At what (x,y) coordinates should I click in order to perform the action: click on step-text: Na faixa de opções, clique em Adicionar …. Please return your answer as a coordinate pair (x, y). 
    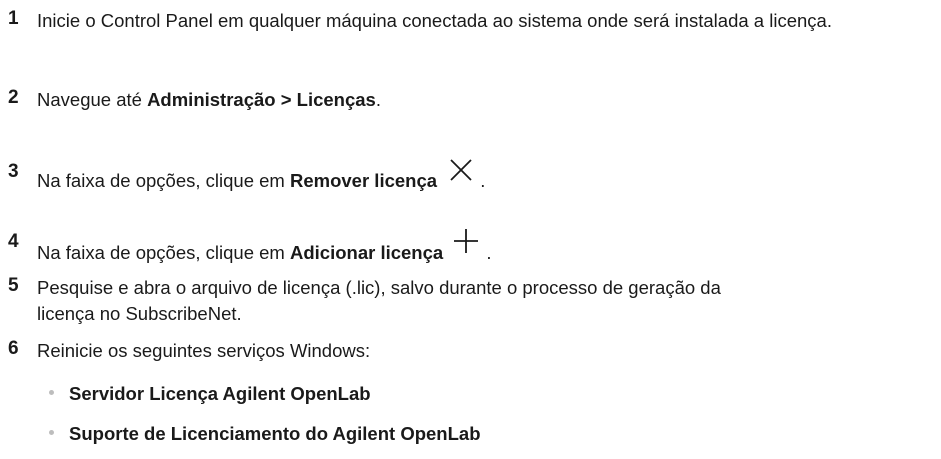
    Looking at the image, I should click on (489, 247).